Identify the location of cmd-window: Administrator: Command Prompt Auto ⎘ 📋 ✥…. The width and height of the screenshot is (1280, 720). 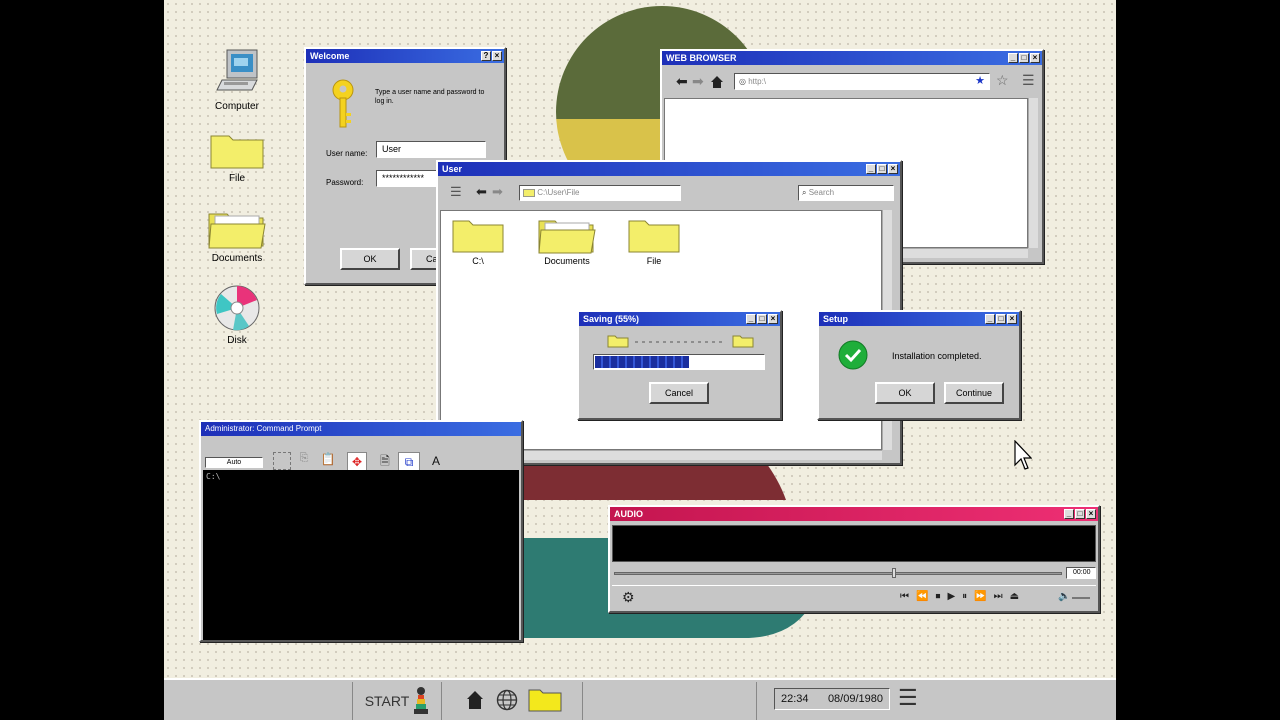
(361, 531).